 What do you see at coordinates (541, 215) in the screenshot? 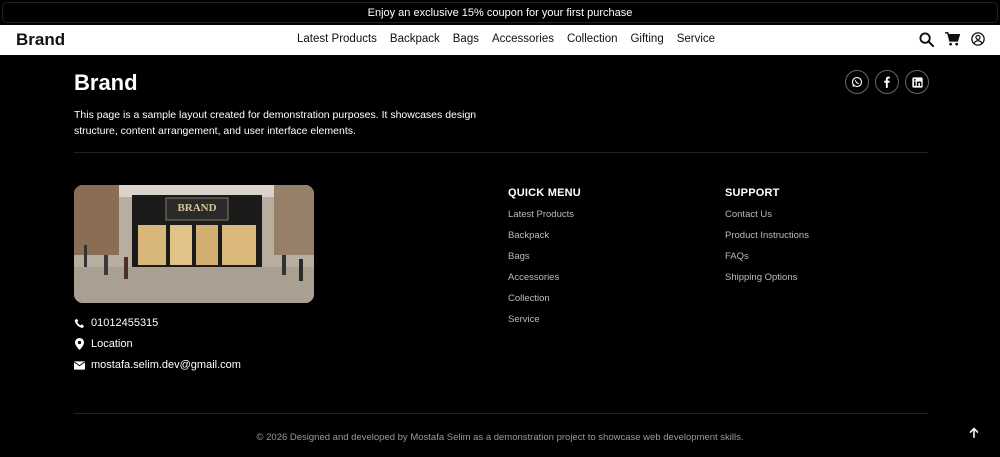
I see `quick-menu-item: Latest Products` at bounding box center [541, 215].